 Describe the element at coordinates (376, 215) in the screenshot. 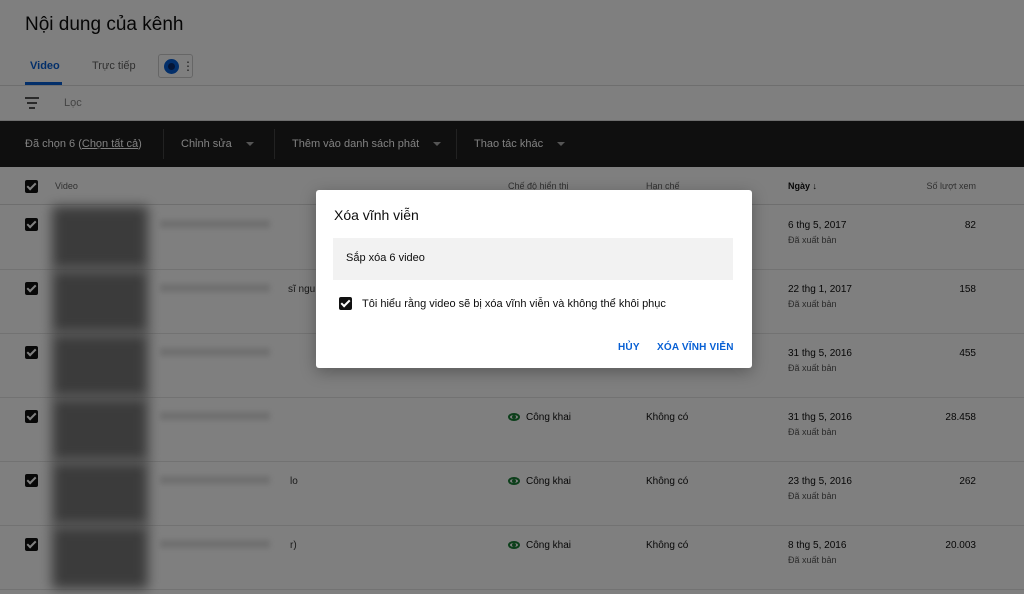

I see `dialog-title: Xóa vĩnh viễn` at that location.